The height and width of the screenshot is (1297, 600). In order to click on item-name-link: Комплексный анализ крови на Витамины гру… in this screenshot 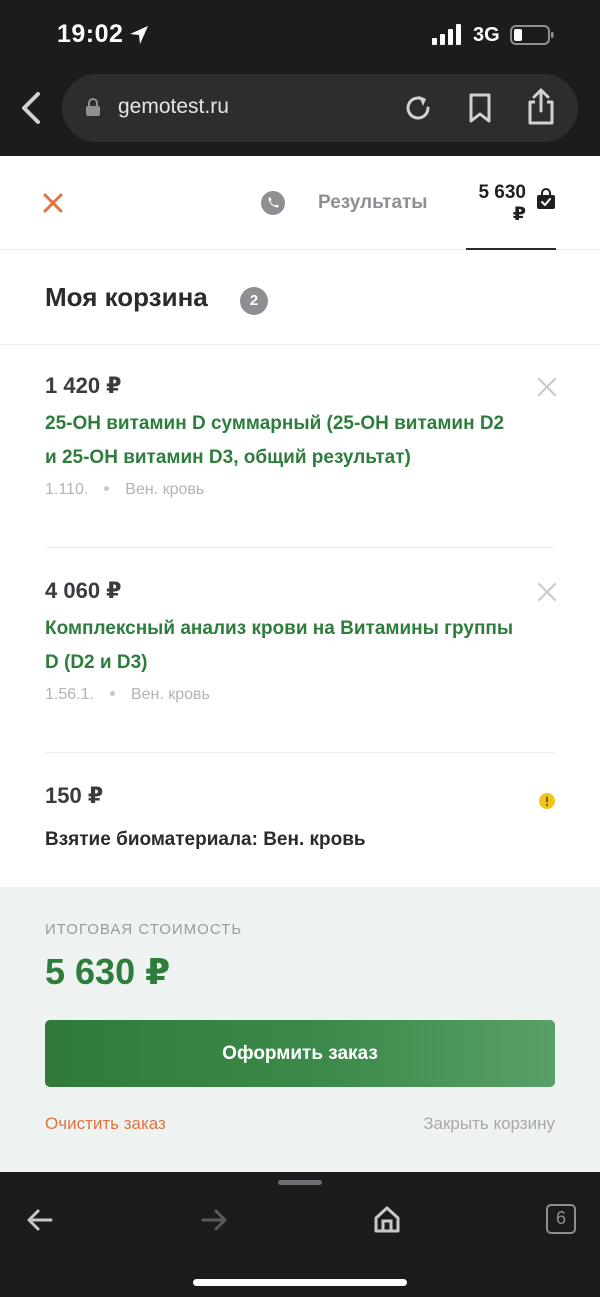, I will do `click(280, 646)`.